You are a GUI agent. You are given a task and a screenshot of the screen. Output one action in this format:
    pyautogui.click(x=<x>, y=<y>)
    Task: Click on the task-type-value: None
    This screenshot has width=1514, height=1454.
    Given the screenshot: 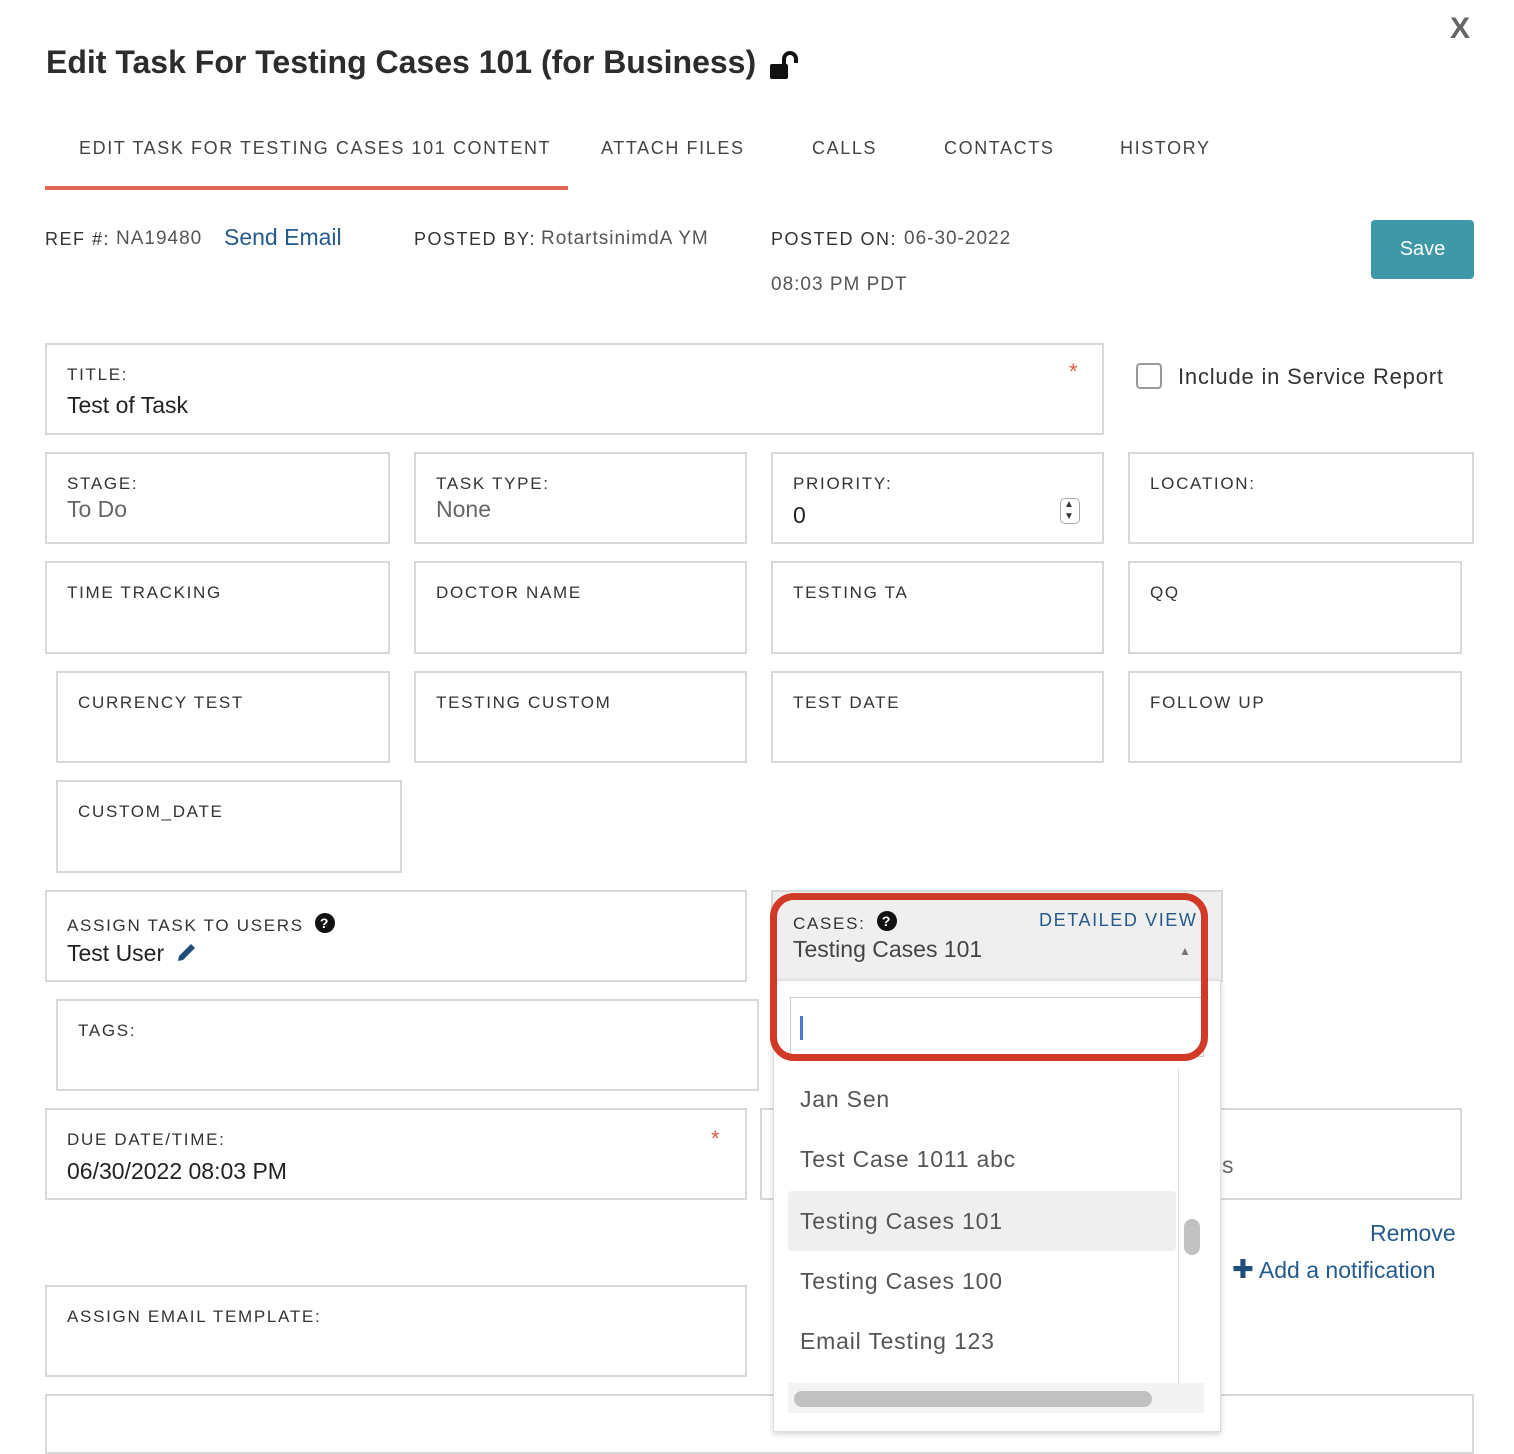 What is the action you would take?
    pyautogui.click(x=463, y=509)
    